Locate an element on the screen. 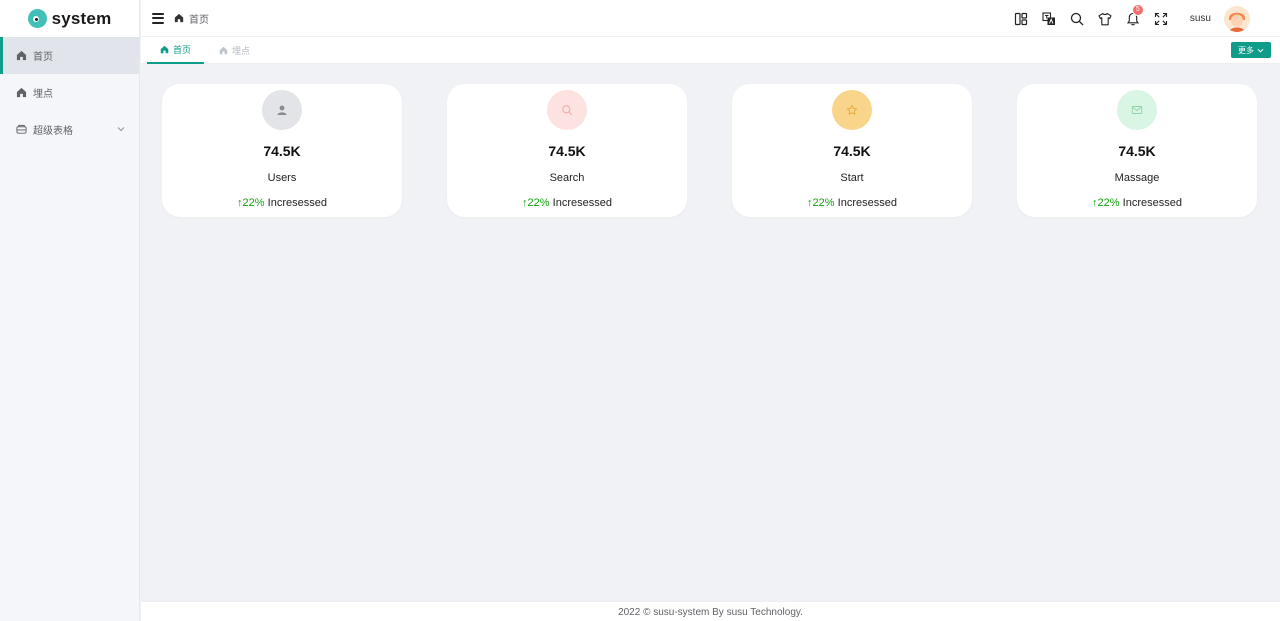 The image size is (1280, 621). stat-card-start: 74.5K Start ↑22% Incresessed is located at coordinates (852, 150).